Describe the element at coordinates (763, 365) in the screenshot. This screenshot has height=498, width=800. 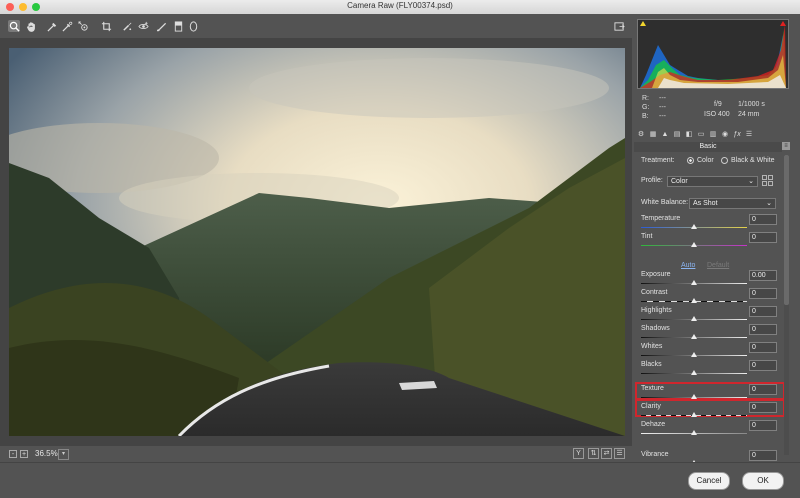
I see `blacks-value-field: 0` at that location.